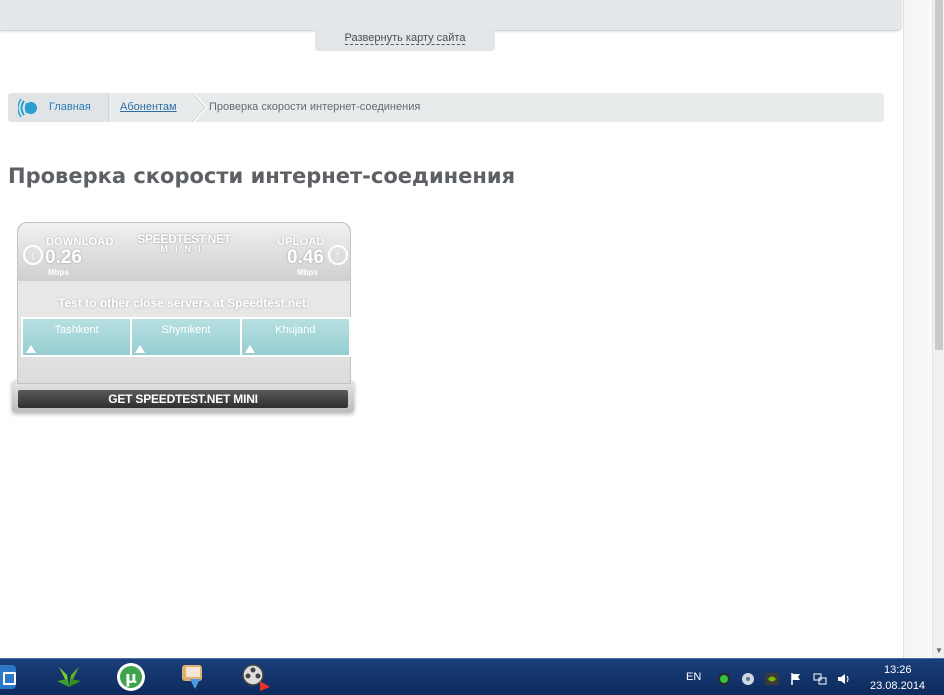 The height and width of the screenshot is (695, 944). I want to click on server-khujand-button: Khujand, so click(295, 337).